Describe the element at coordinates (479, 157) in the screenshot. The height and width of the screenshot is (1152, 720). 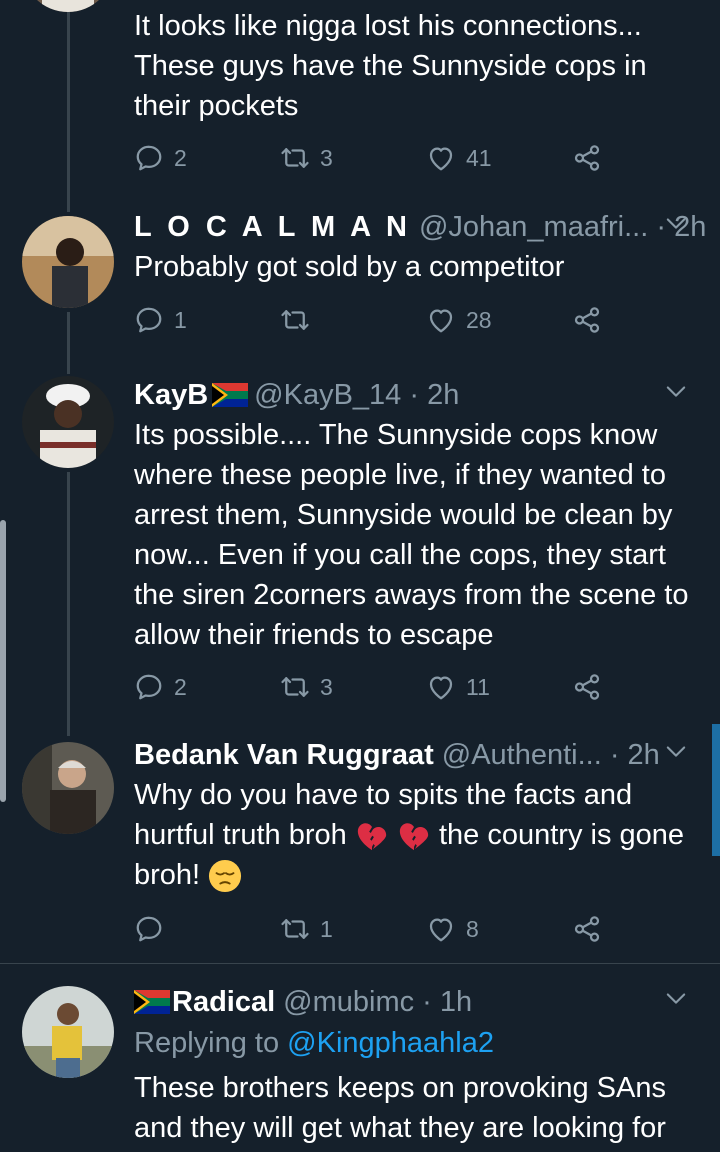
I see `like-count: 41` at that location.